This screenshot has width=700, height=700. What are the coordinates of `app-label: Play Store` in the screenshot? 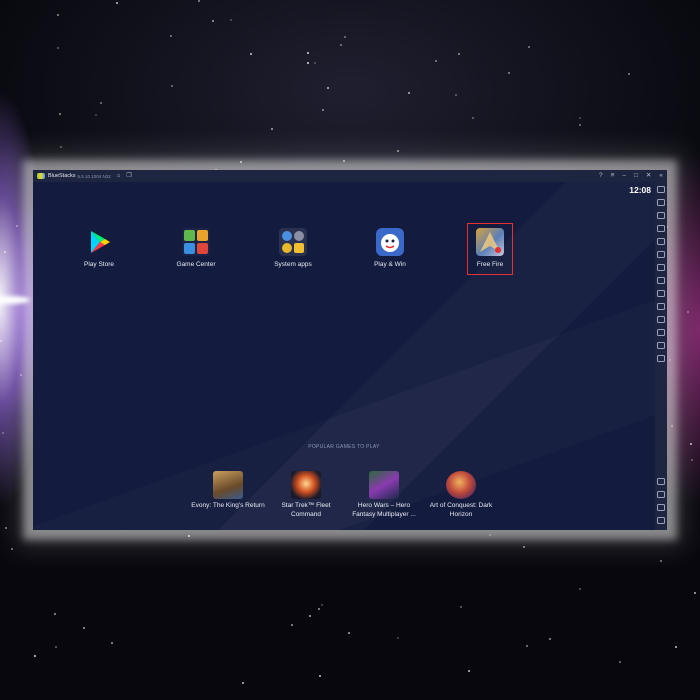 It's located at (99, 264).